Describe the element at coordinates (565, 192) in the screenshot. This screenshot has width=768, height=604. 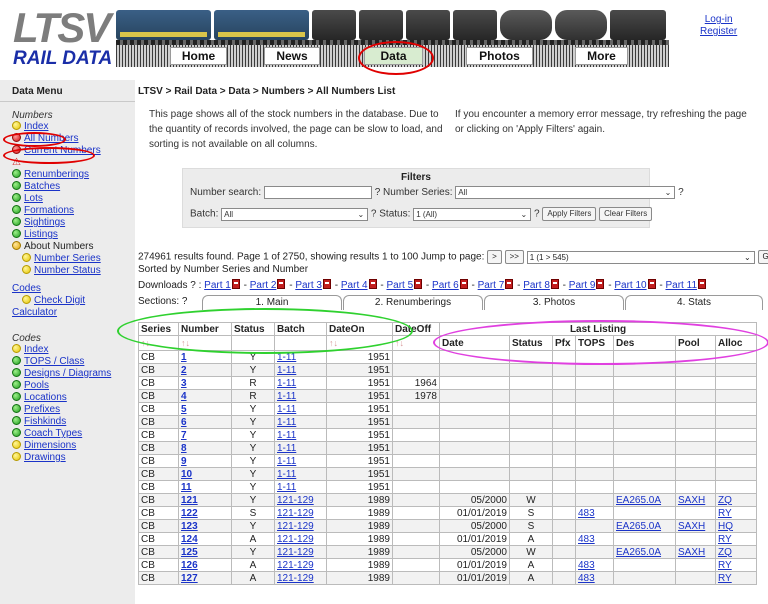
I see `number-series-select: All ⌄` at that location.